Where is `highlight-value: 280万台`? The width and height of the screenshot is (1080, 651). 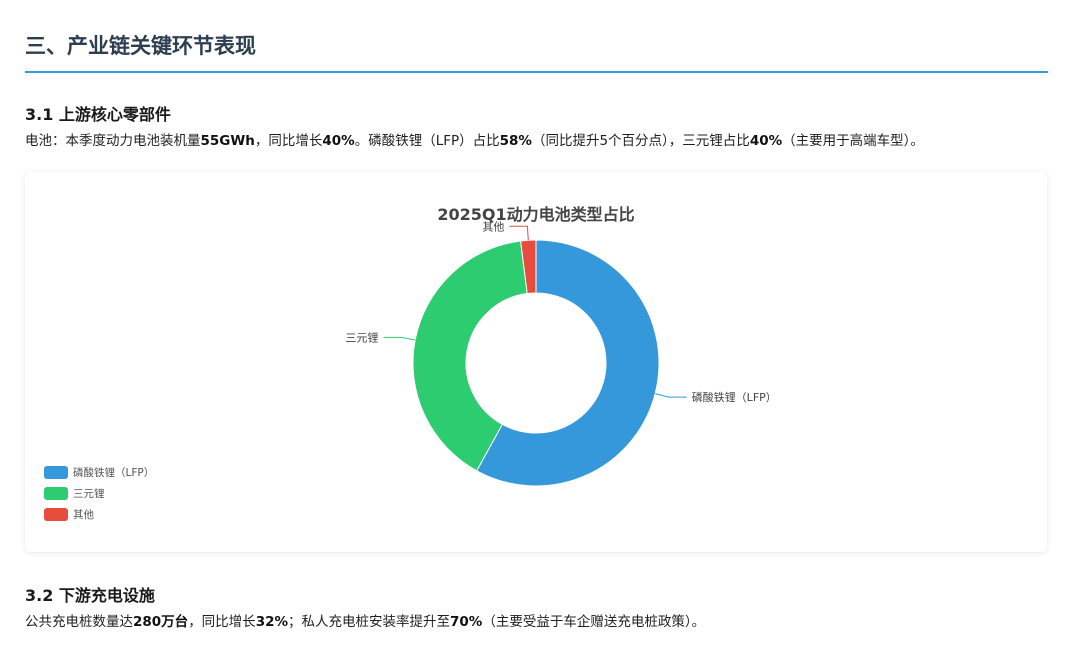 highlight-value: 280万台 is located at coordinates (161, 622).